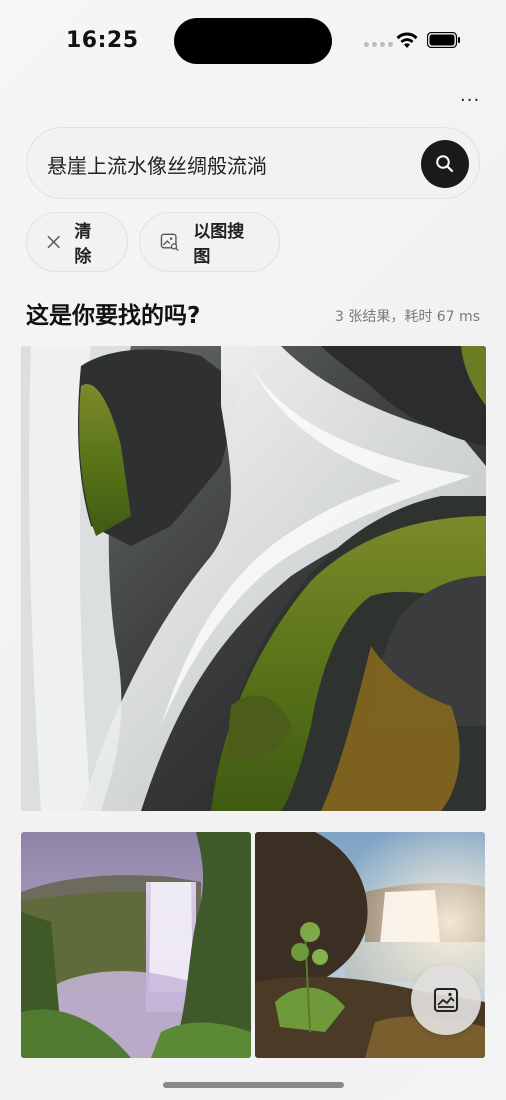 This screenshot has width=506, height=1100. I want to click on status-bar: 16:25, so click(253, 40).